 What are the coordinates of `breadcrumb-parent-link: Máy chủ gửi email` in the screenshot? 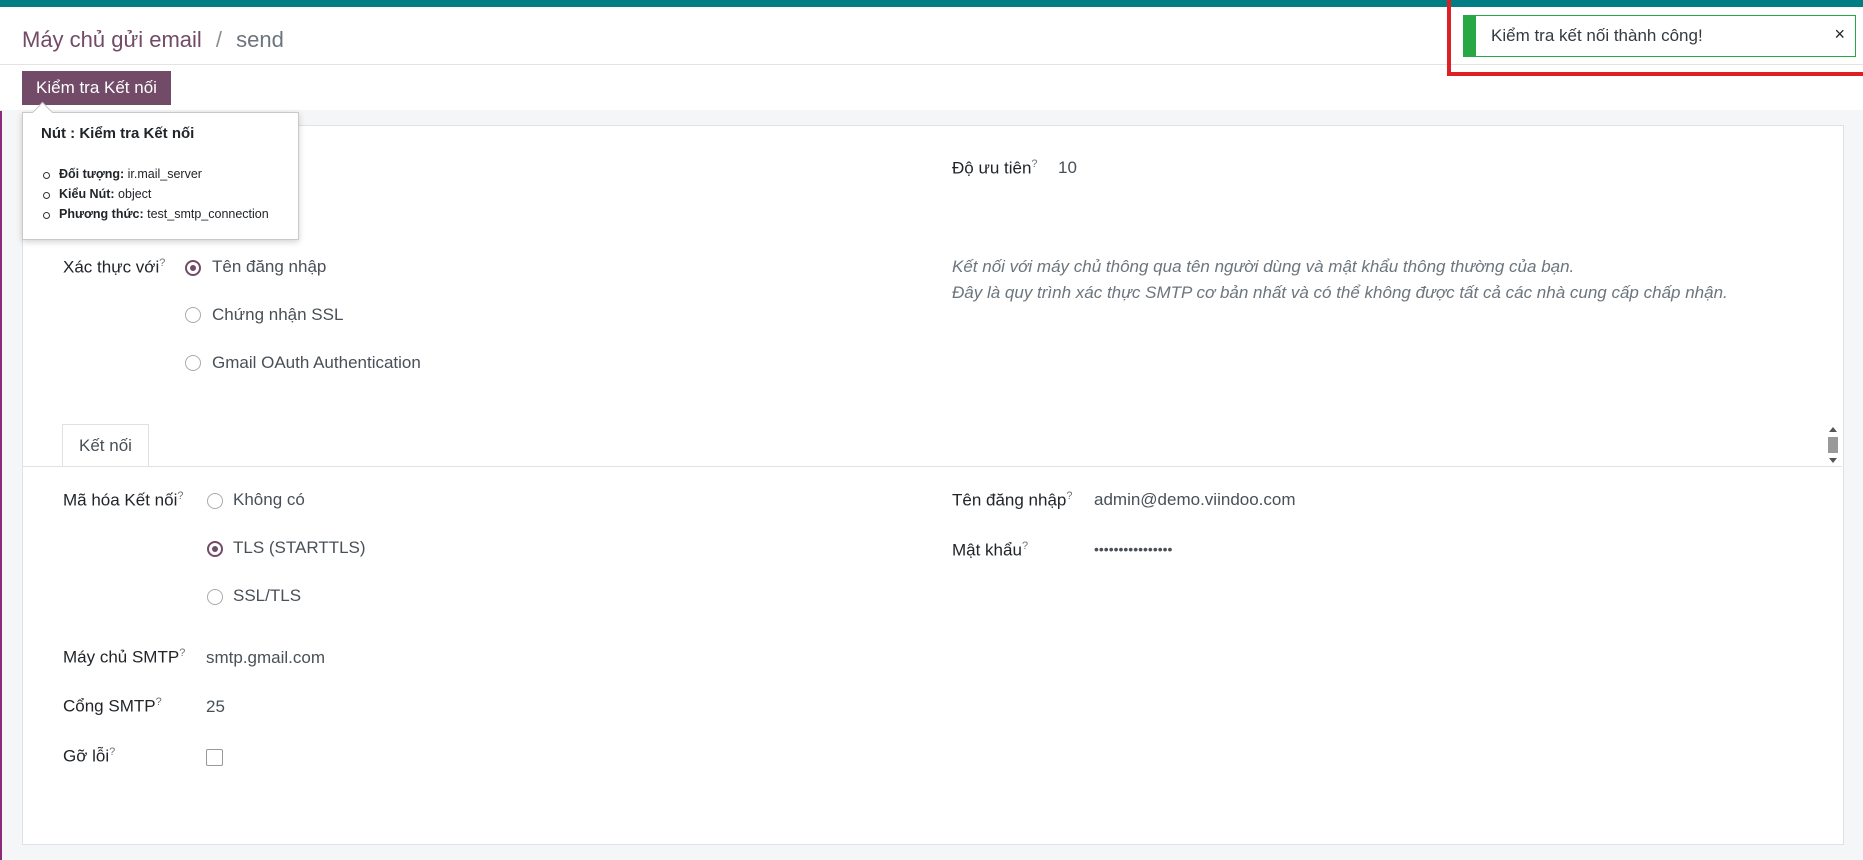 It's located at (112, 39).